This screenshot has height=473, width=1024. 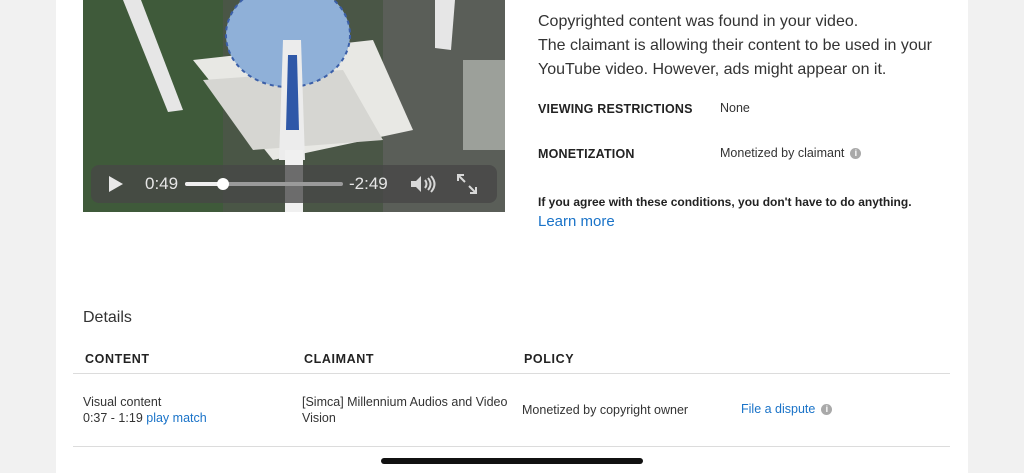 I want to click on home-indicator, so click(x=512, y=461).